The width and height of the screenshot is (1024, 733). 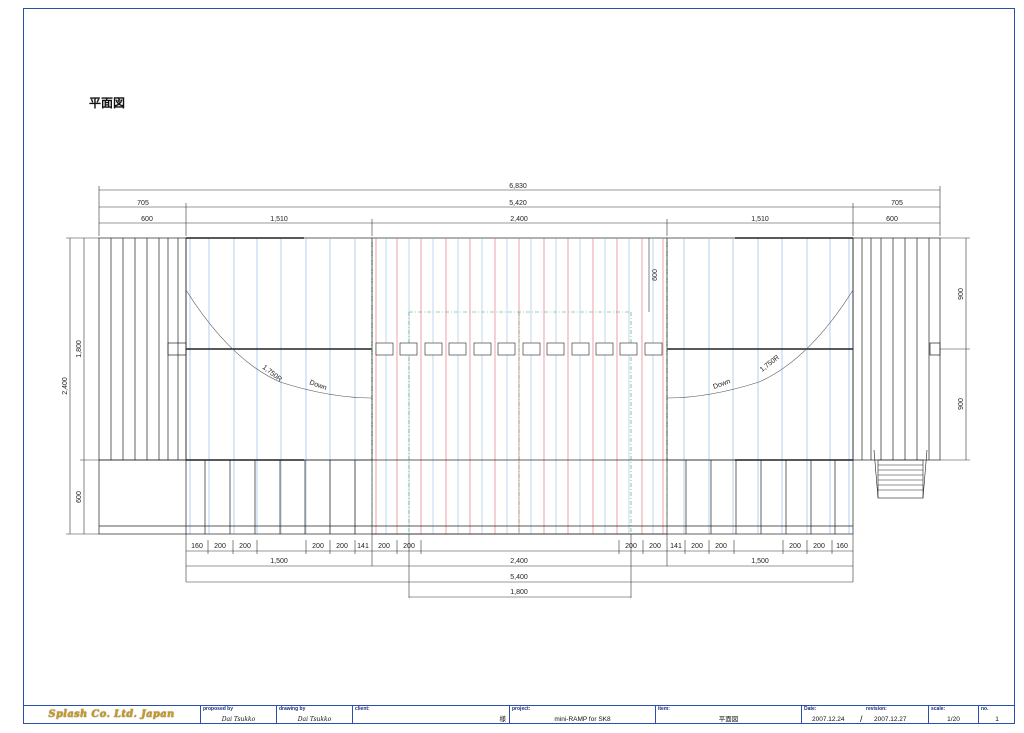 What do you see at coordinates (876, 709) in the screenshot?
I see `revision-label: revision:` at bounding box center [876, 709].